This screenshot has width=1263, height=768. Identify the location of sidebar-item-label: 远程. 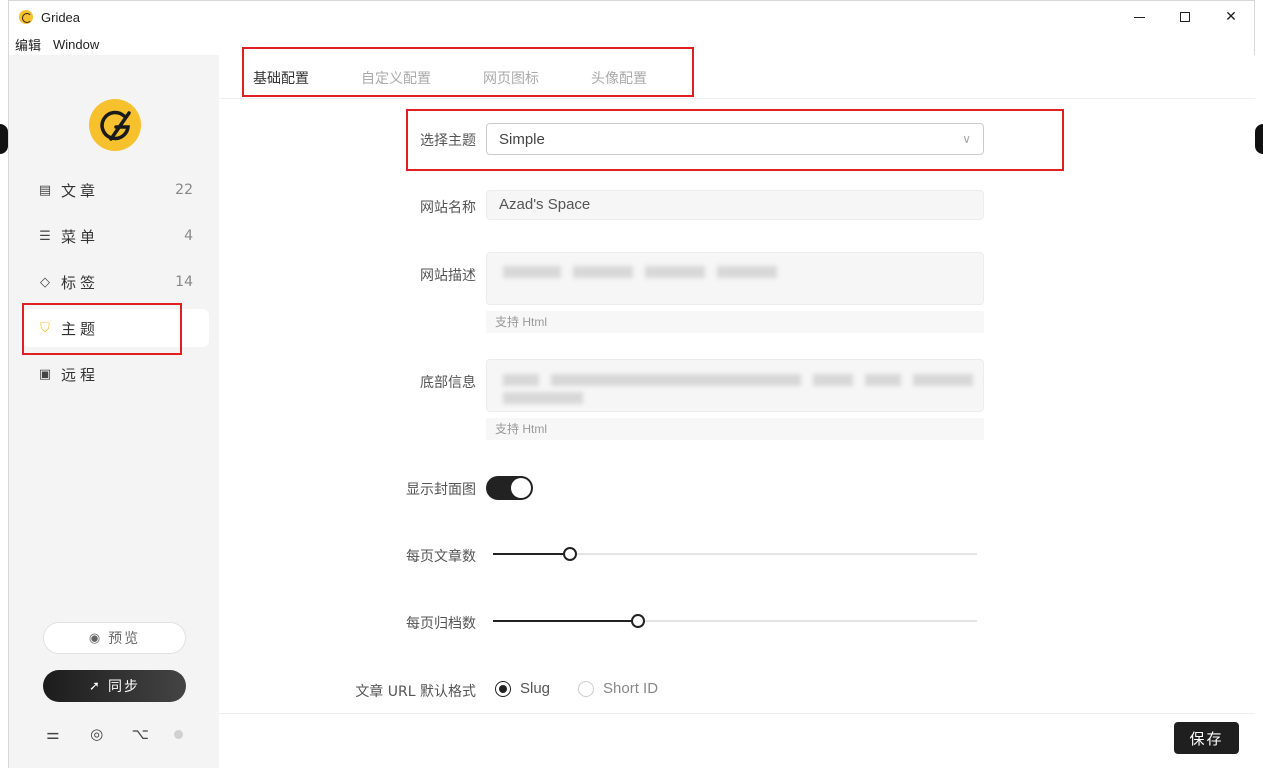
(80, 374).